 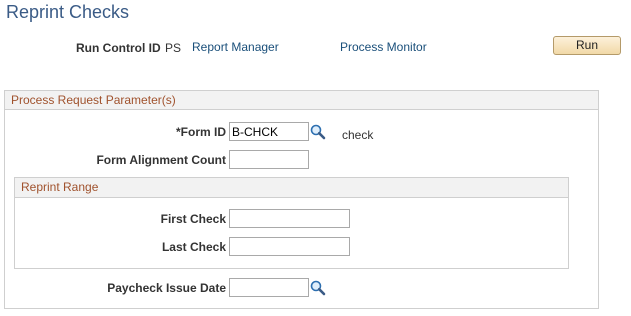 What do you see at coordinates (289, 218) in the screenshot?
I see `first-check-input` at bounding box center [289, 218].